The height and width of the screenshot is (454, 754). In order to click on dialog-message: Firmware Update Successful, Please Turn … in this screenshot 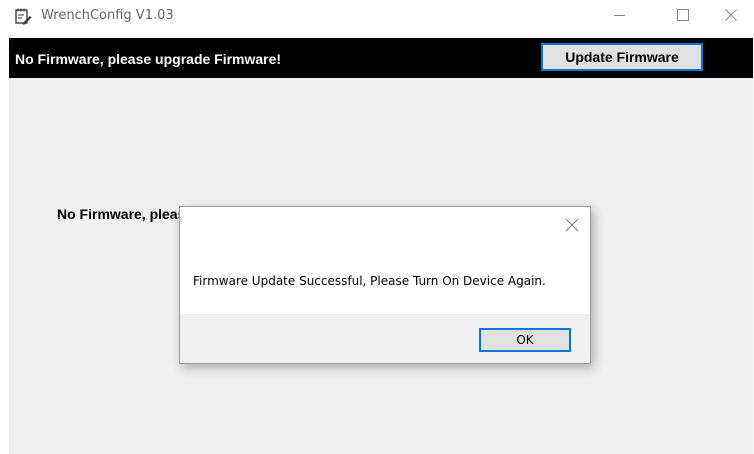, I will do `click(369, 281)`.